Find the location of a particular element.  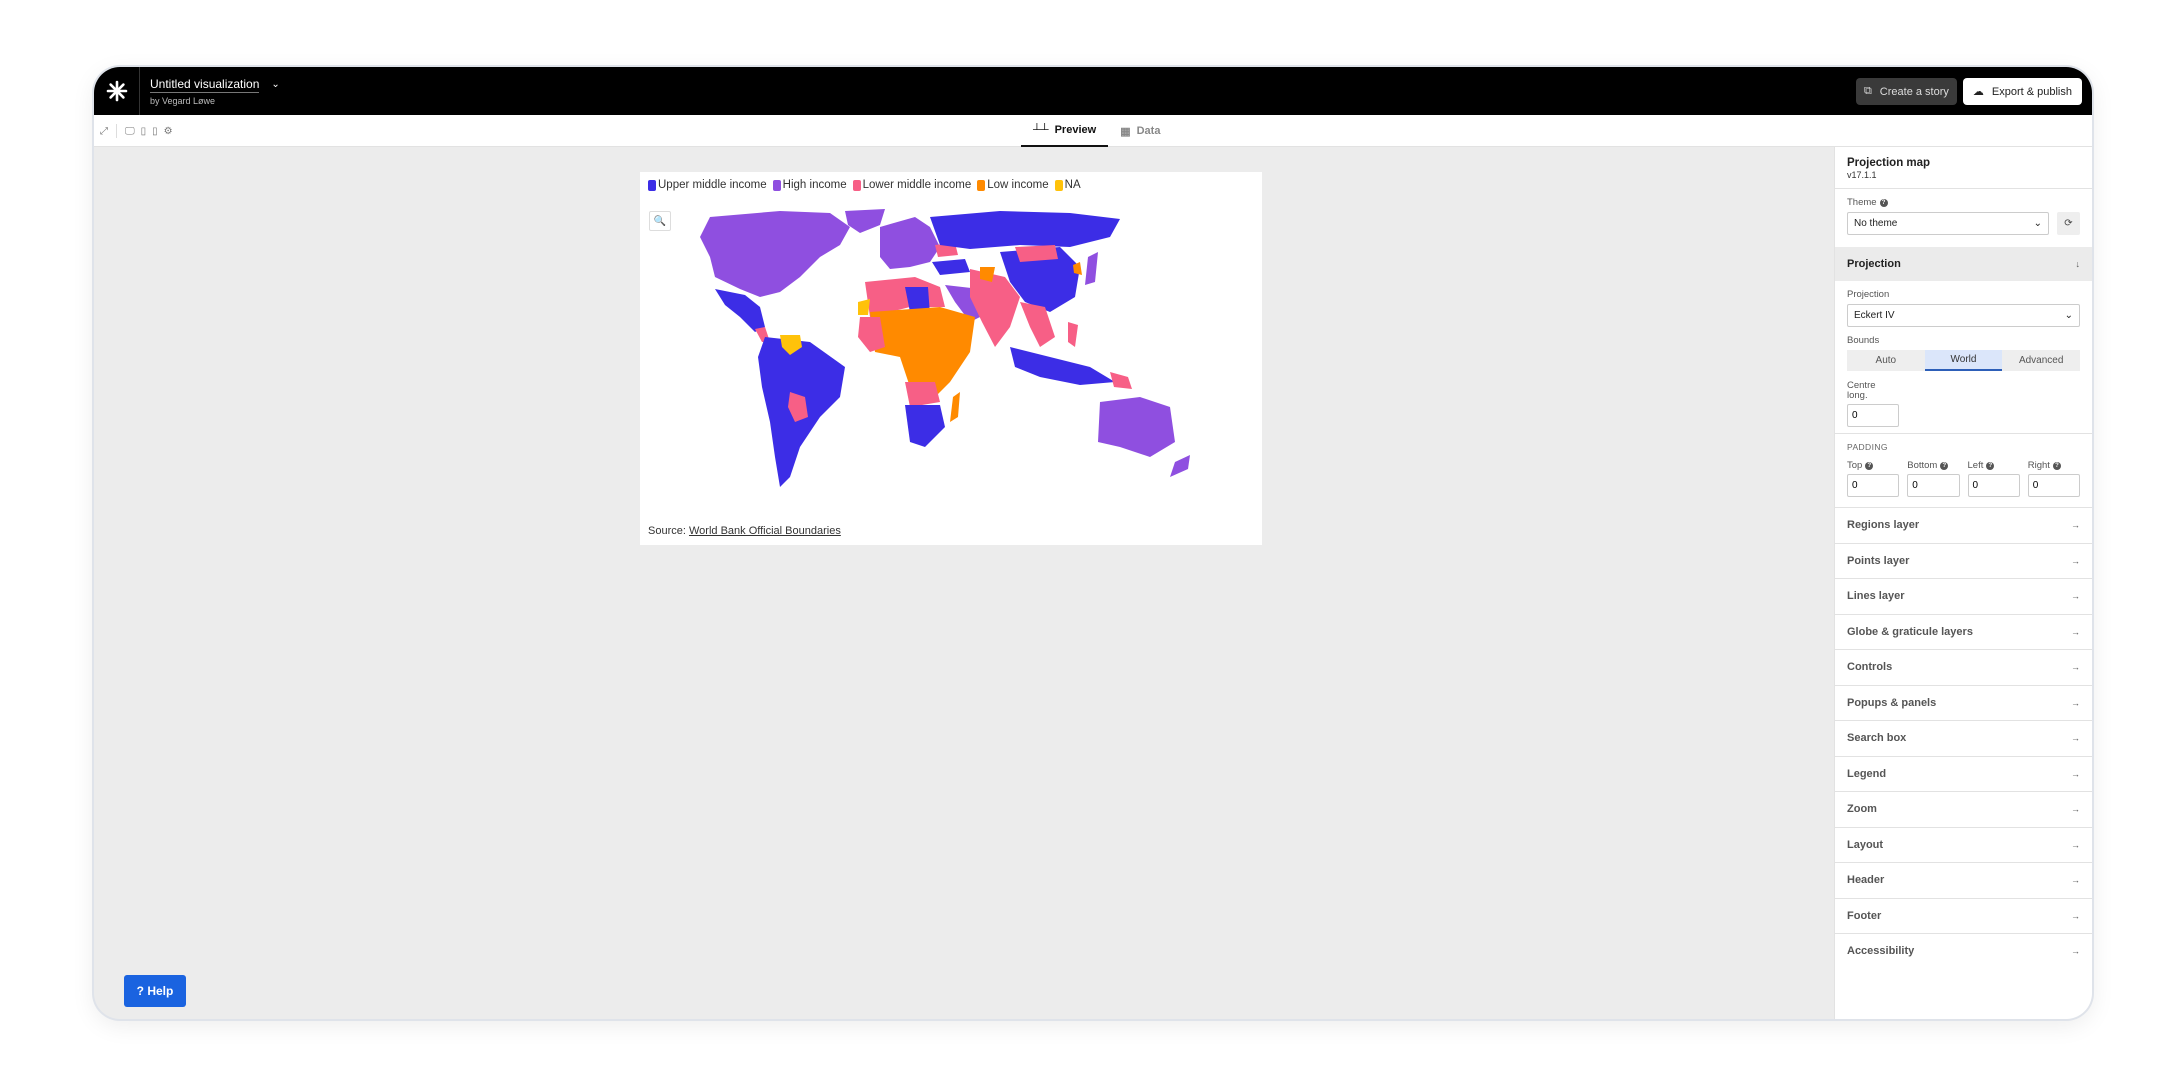

title-menu-chevron-icon: ⌄ is located at coordinates (275, 84).